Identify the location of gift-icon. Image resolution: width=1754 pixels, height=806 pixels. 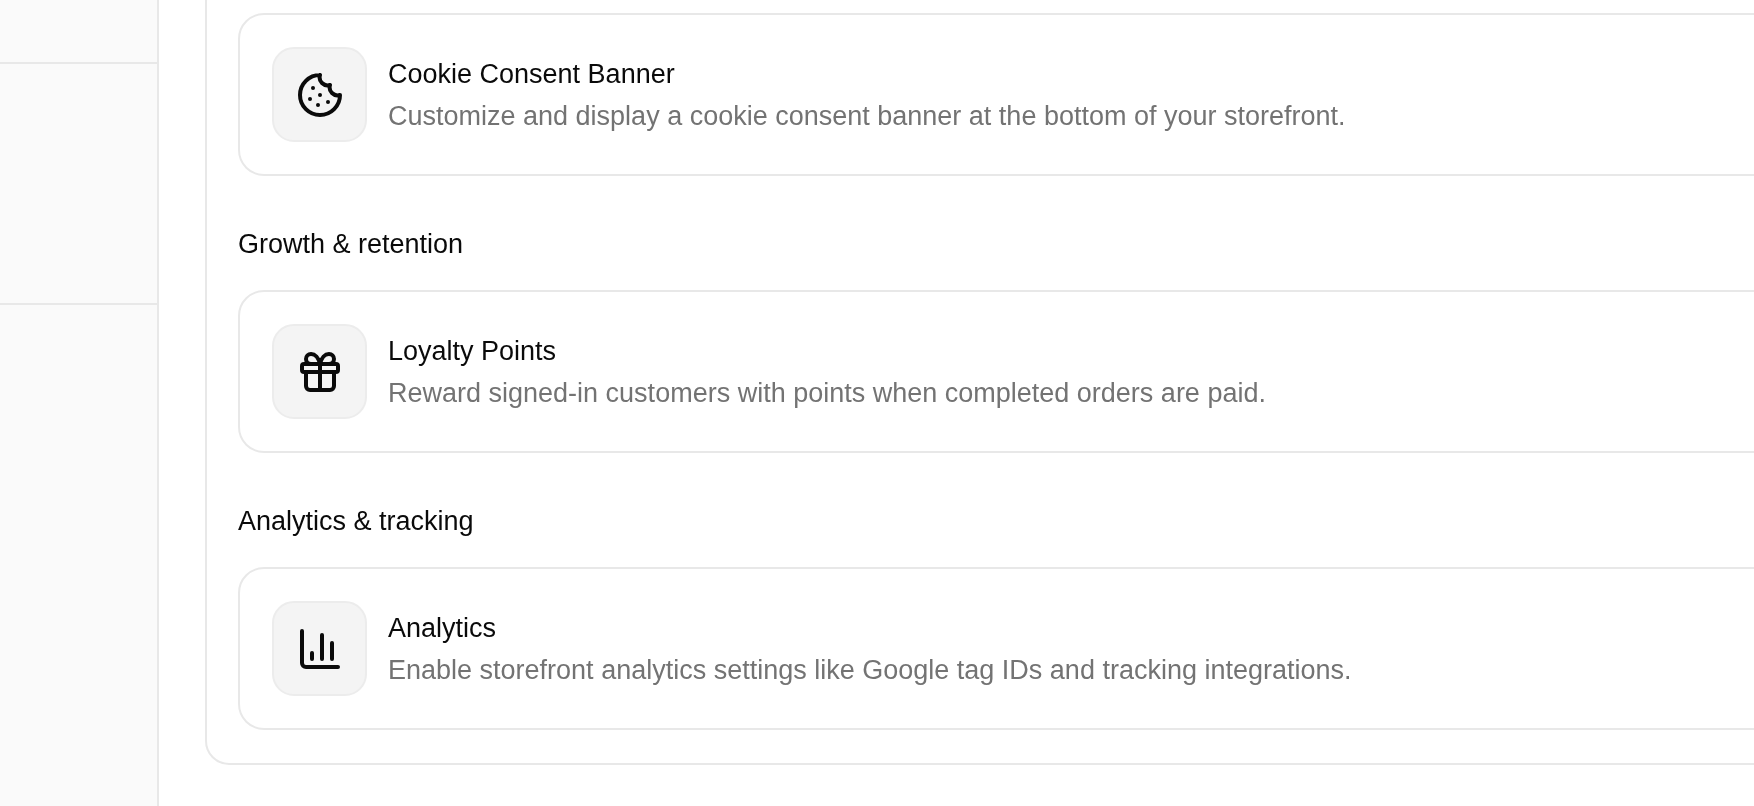
(319, 371).